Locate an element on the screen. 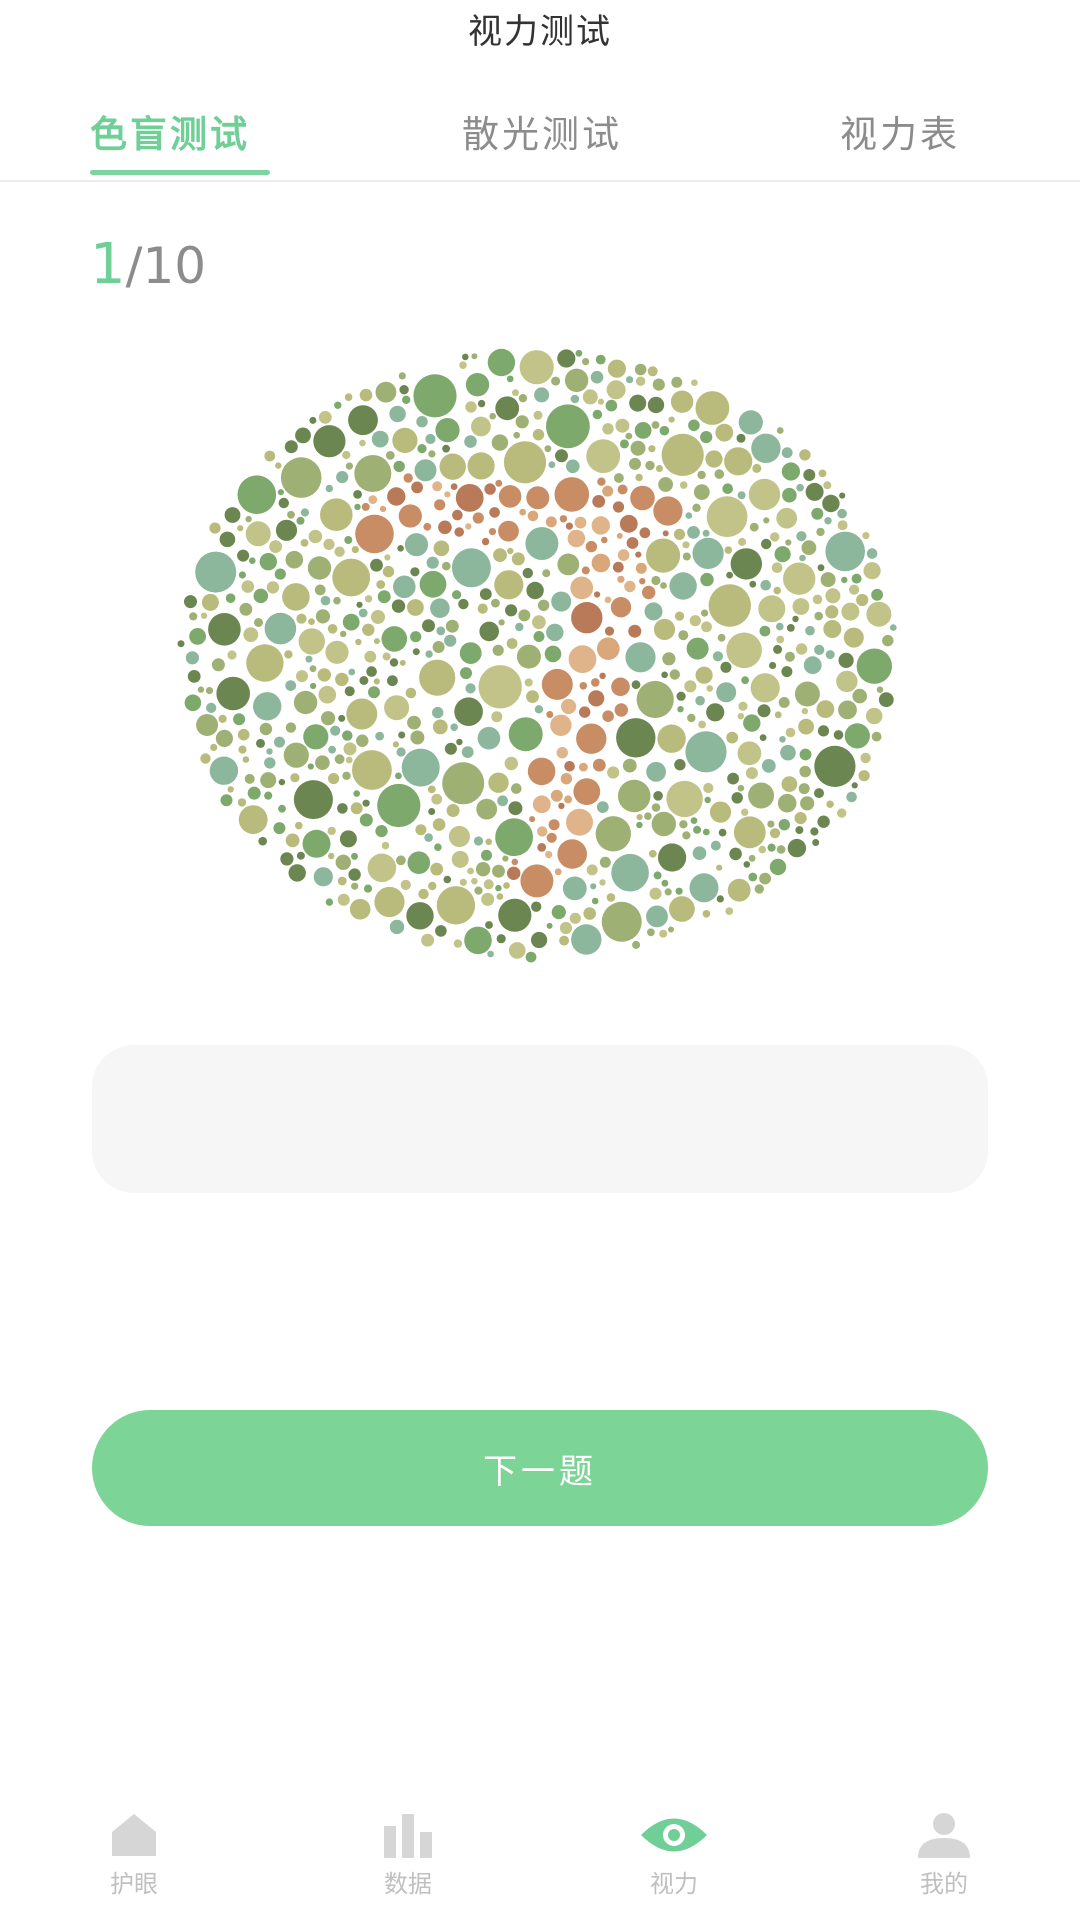 The height and width of the screenshot is (1920, 1080). tab-color-blind-test: 色盲测试 is located at coordinates (170, 131).